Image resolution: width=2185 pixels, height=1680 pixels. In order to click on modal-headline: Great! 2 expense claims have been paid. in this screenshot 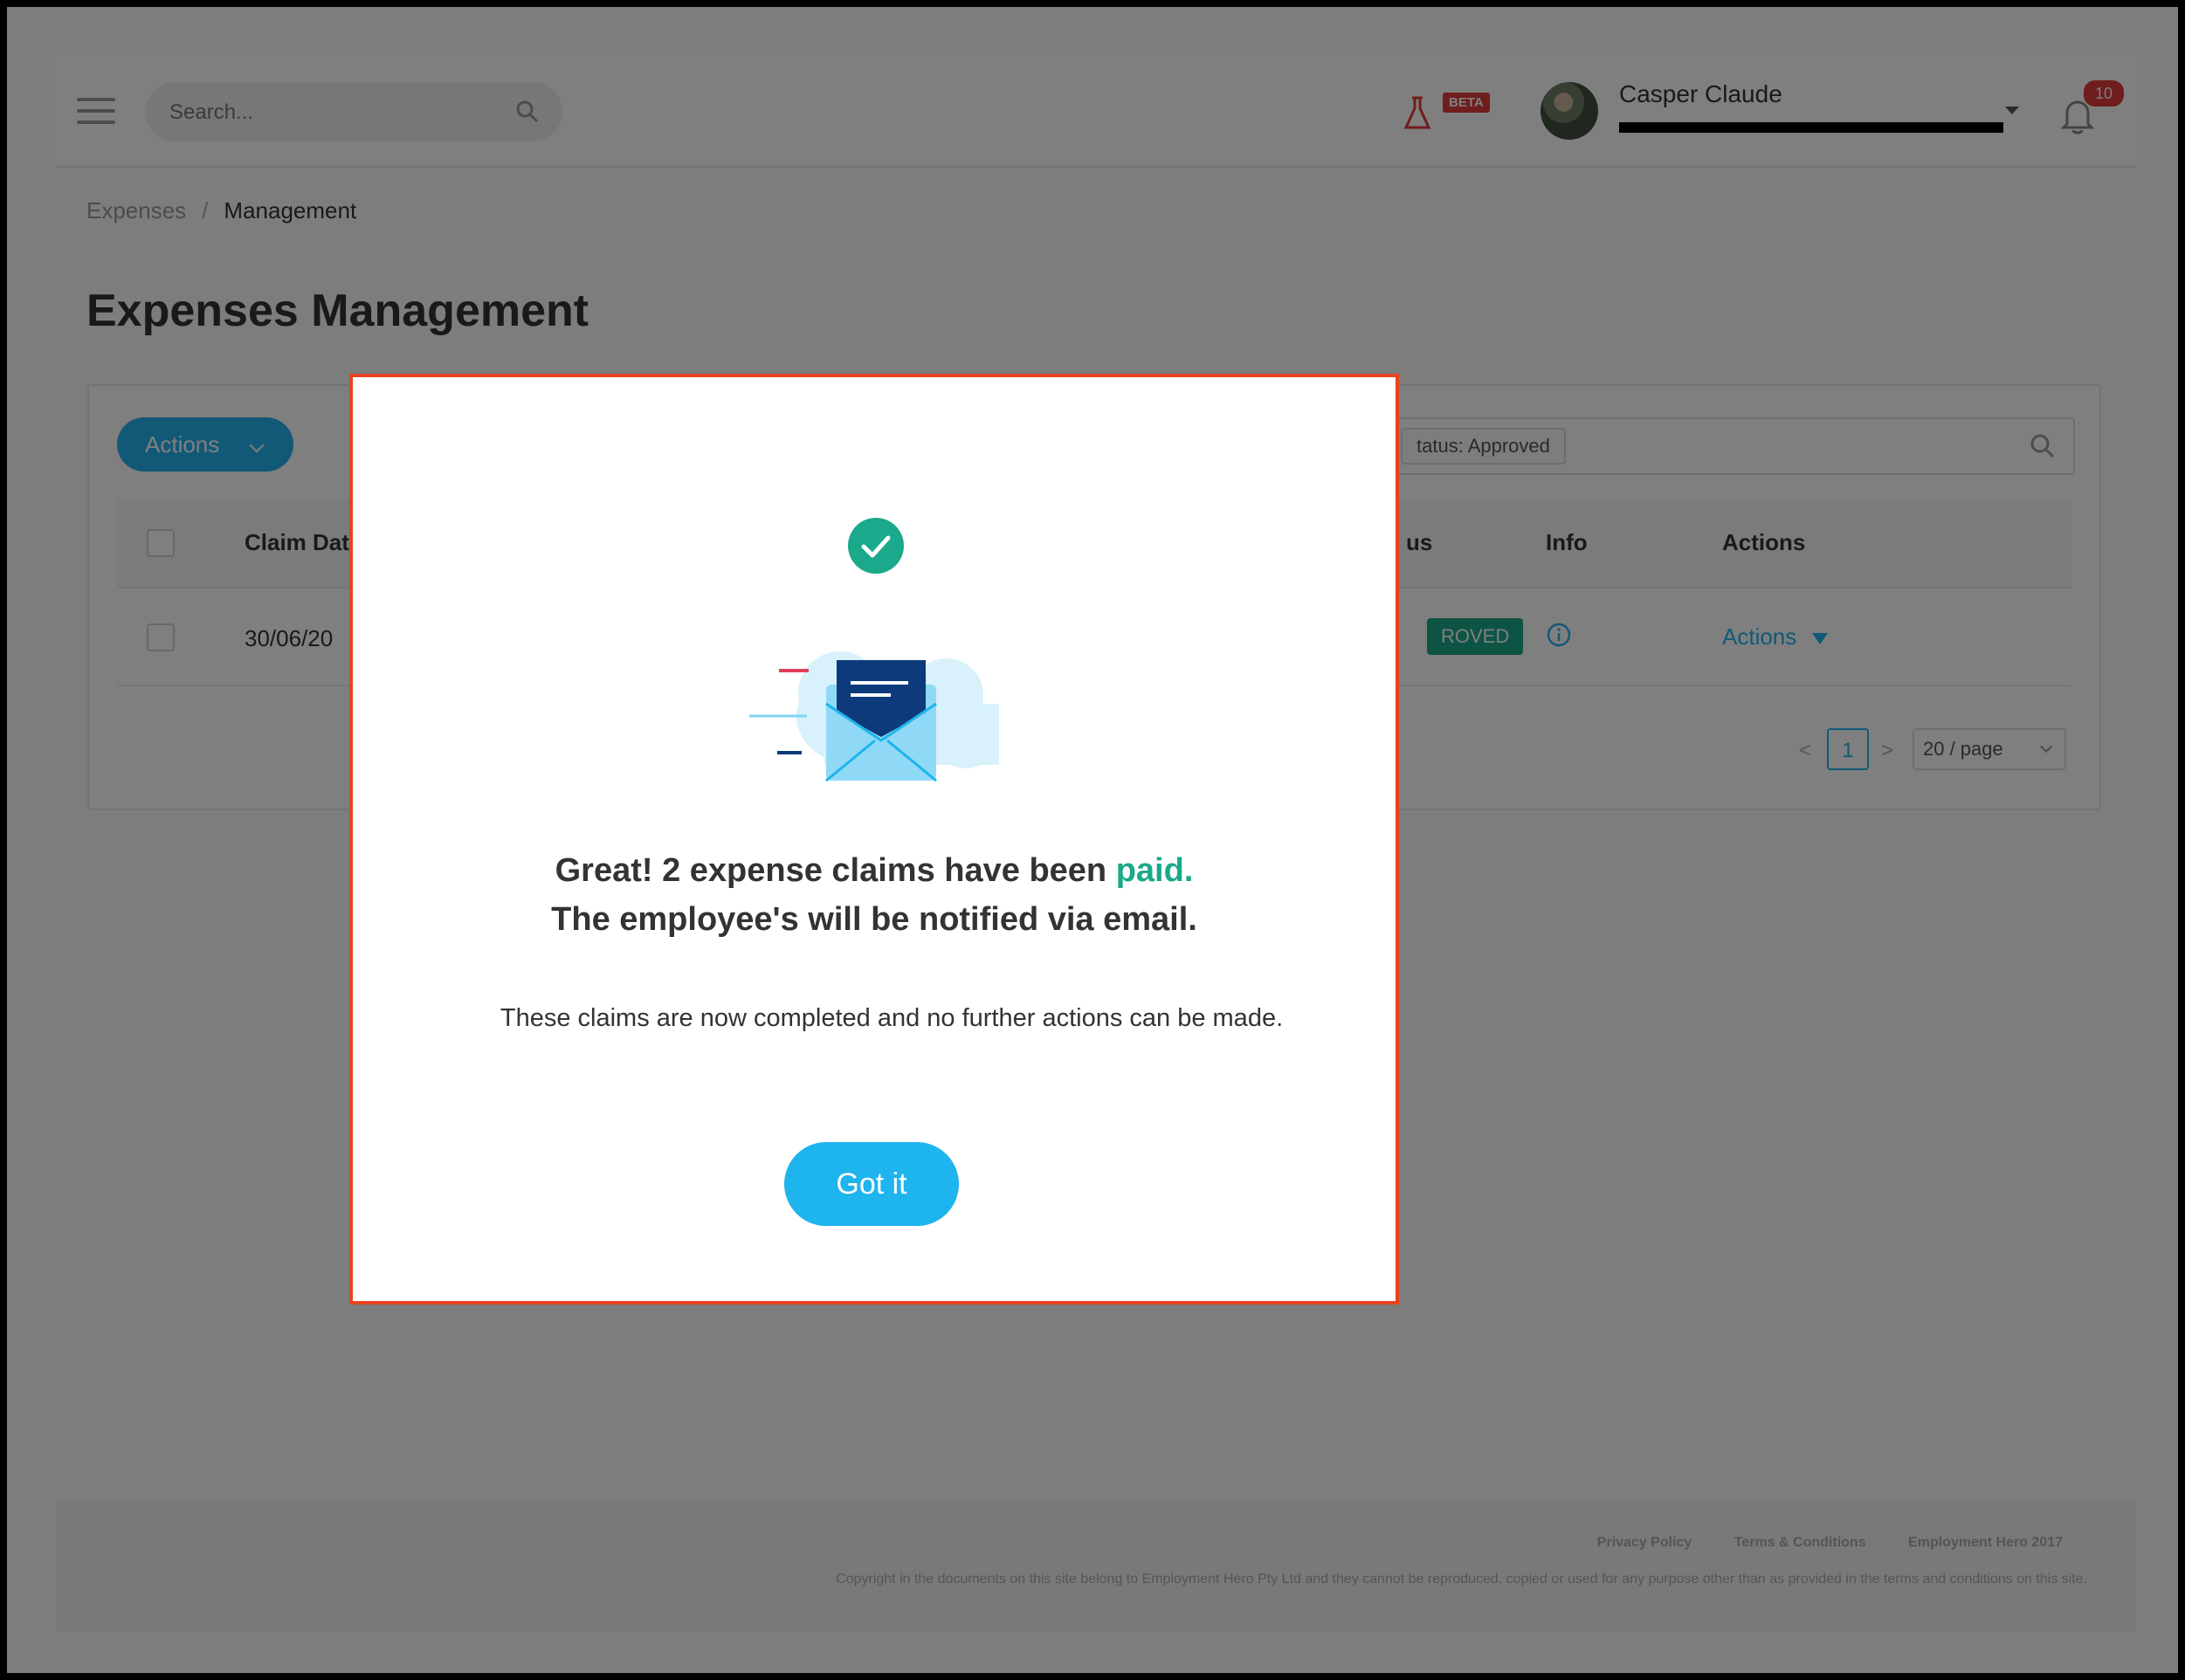, I will do `click(874, 871)`.